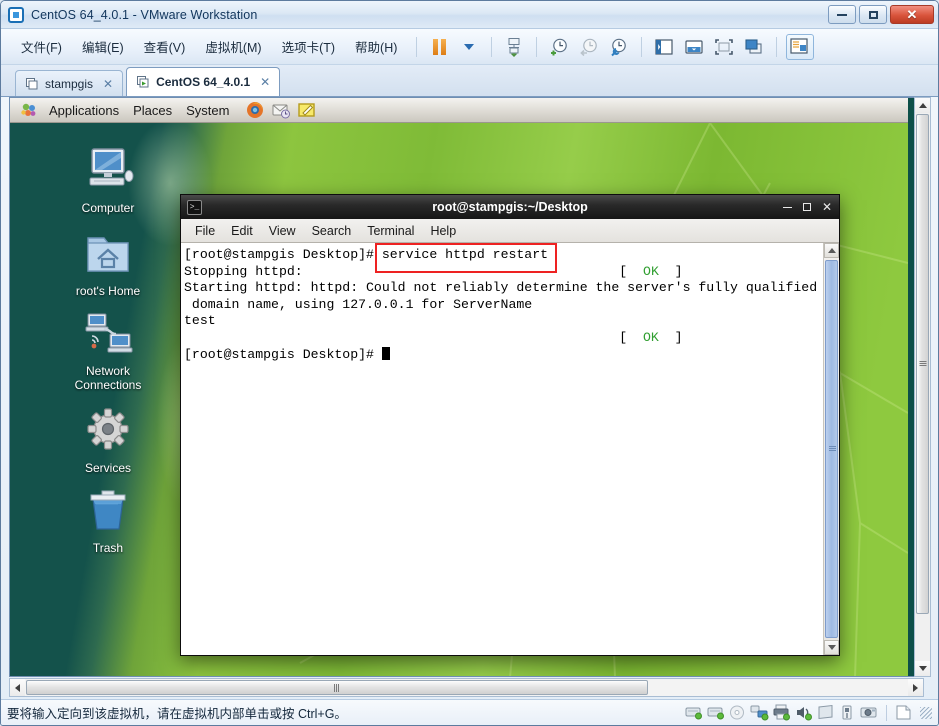  What do you see at coordinates (759, 712) in the screenshot?
I see `network-adapter-icon` at bounding box center [759, 712].